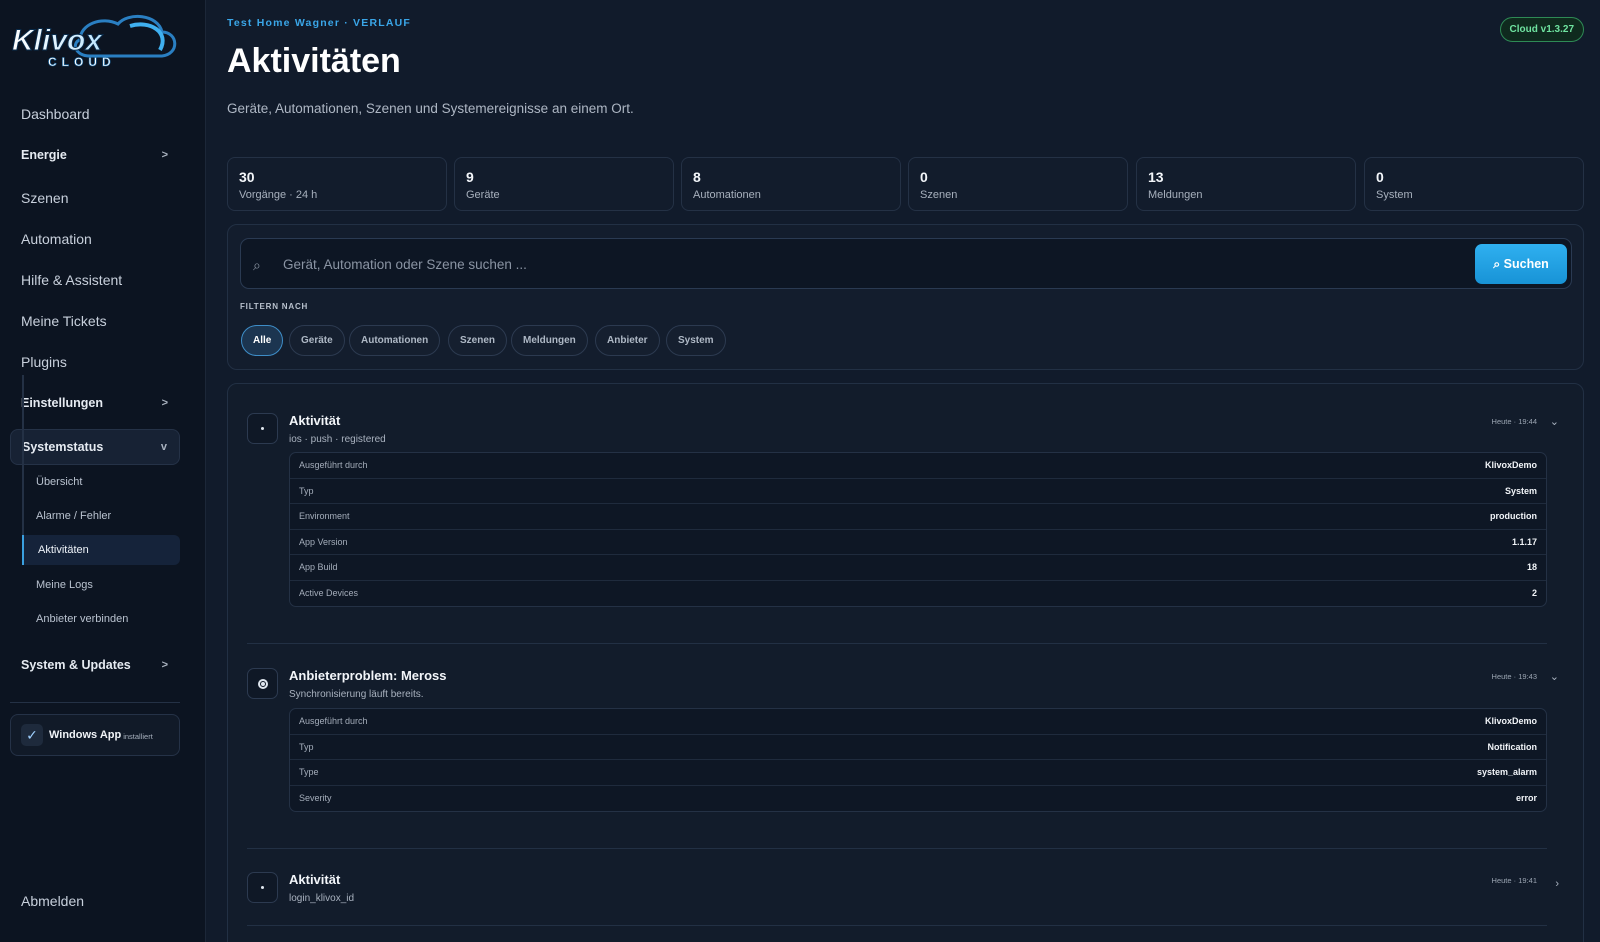 This screenshot has width=1600, height=942. I want to click on detail-row: Typ Notification, so click(918, 747).